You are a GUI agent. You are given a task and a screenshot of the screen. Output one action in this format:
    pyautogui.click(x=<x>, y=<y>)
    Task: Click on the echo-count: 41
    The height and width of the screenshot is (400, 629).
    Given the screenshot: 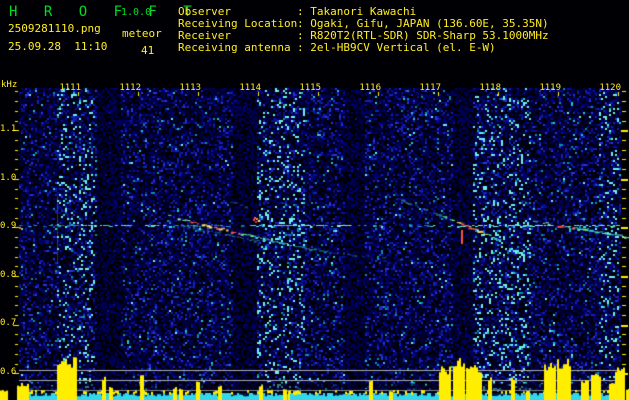 What is the action you would take?
    pyautogui.click(x=148, y=50)
    